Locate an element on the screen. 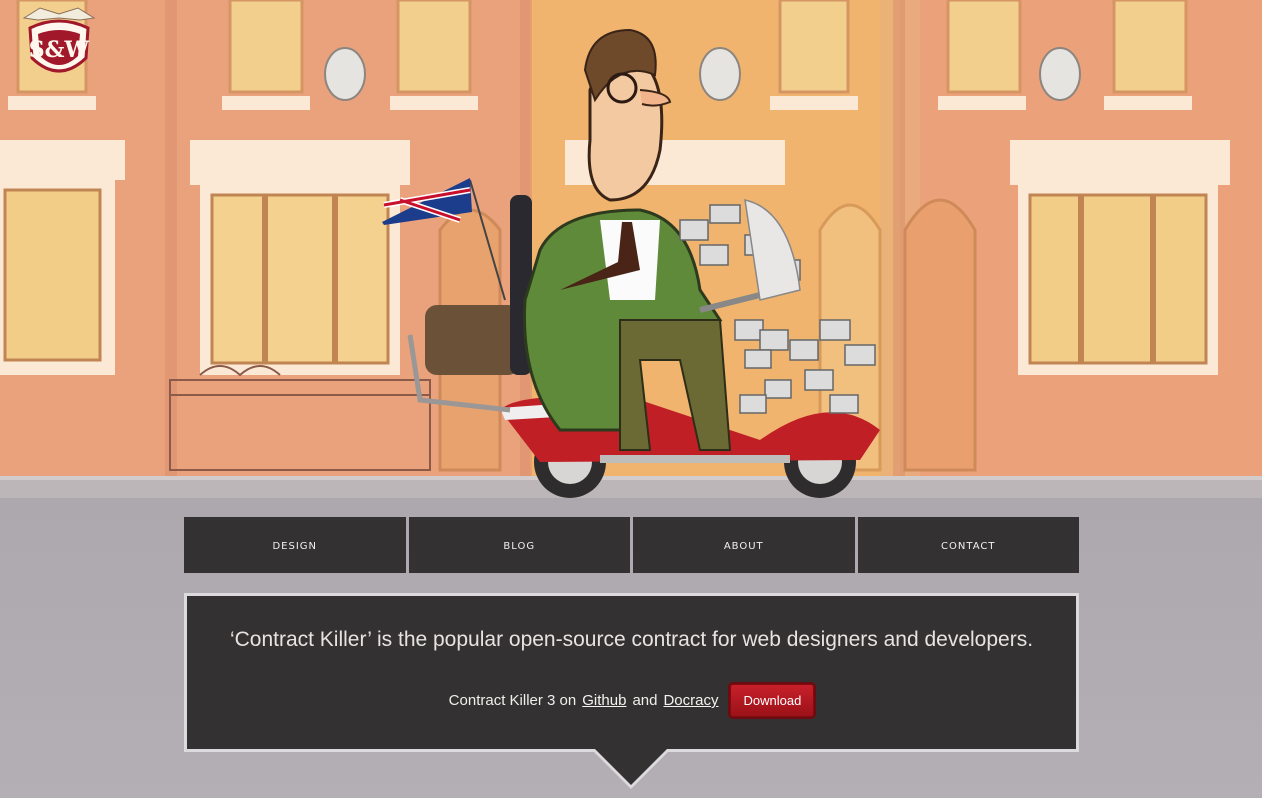 The image size is (1262, 798). version-text: Contract Killer 3 on is located at coordinates (512, 700).